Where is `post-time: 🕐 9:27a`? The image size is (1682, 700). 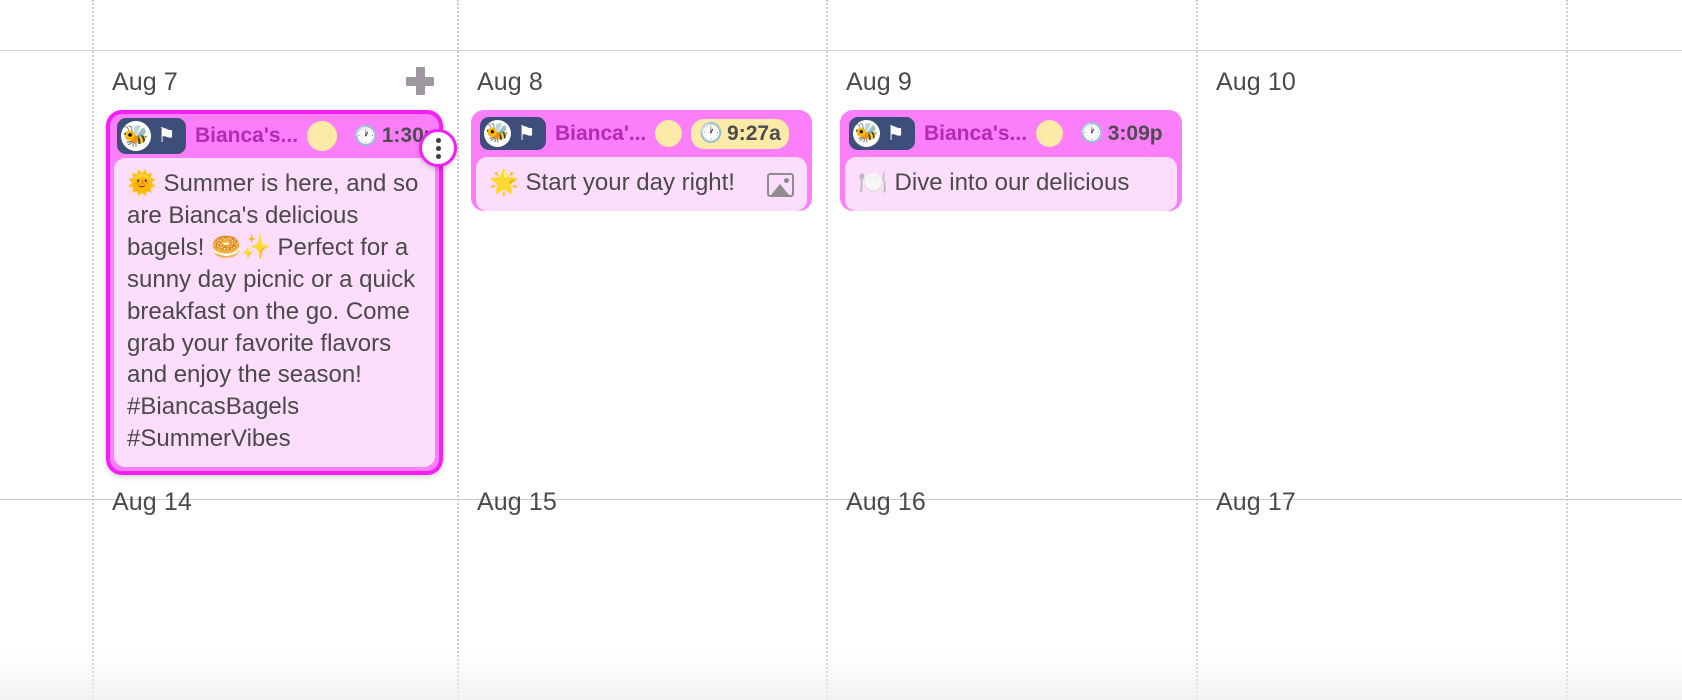 post-time: 🕐 9:27a is located at coordinates (740, 133).